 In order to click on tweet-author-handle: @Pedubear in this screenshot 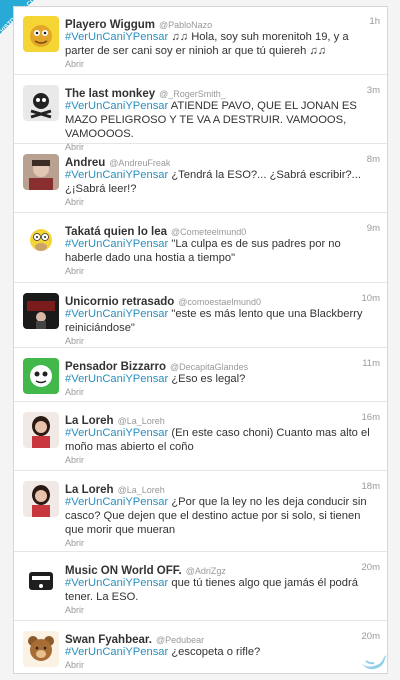, I will do `click(180, 640)`.